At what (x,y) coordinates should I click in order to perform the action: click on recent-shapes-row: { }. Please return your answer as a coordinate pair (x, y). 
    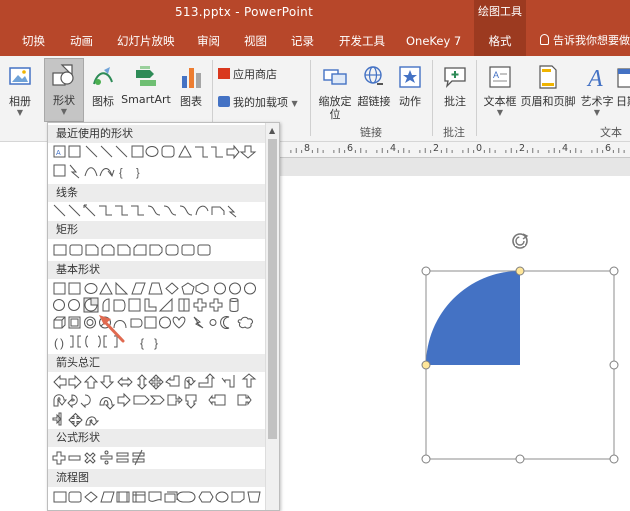
    Looking at the image, I should click on (96, 171).